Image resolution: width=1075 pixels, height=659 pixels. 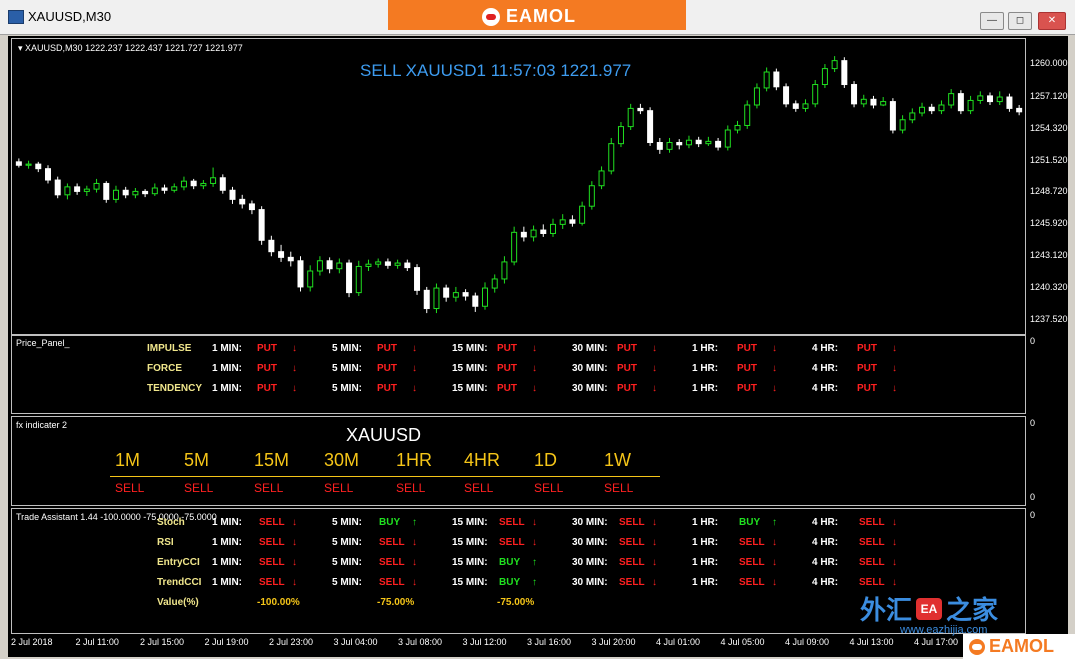 What do you see at coordinates (1020, 21) in the screenshot?
I see `maximize-button: ◻` at bounding box center [1020, 21].